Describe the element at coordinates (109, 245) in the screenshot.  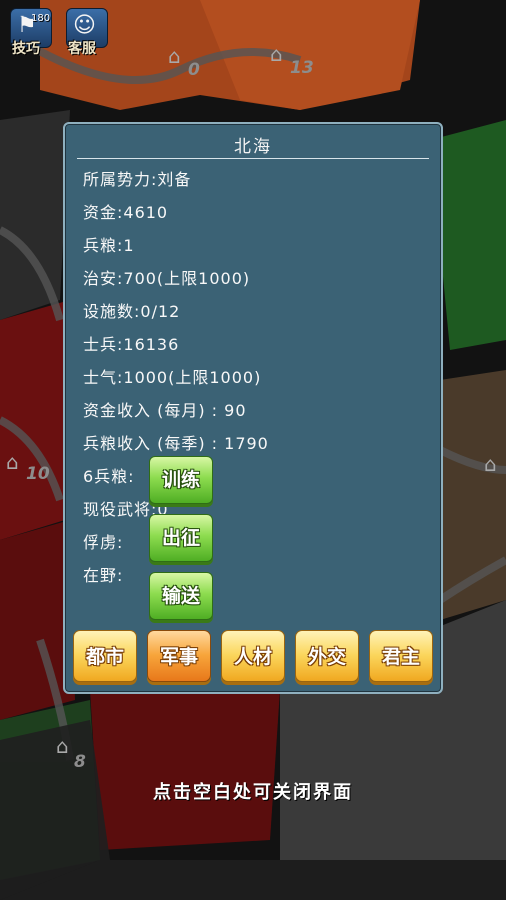
I see `info-provisions: 兵粮:1` at that location.